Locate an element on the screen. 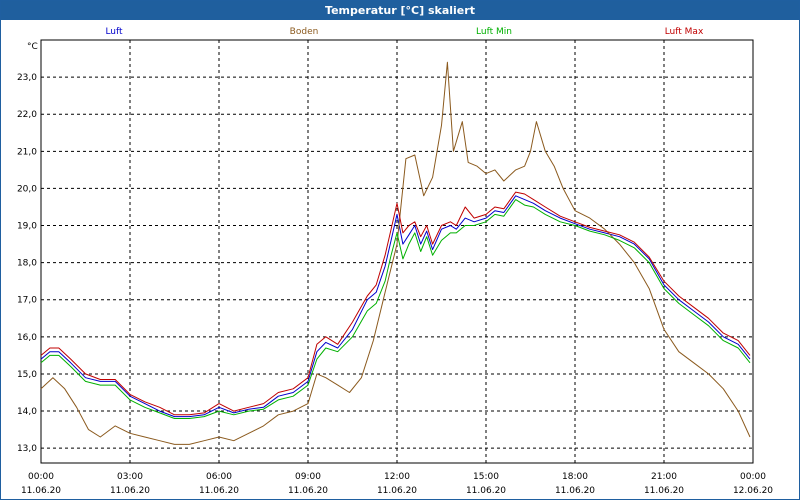 The image size is (800, 500). x-tick-time: 03:00 is located at coordinates (130, 477).